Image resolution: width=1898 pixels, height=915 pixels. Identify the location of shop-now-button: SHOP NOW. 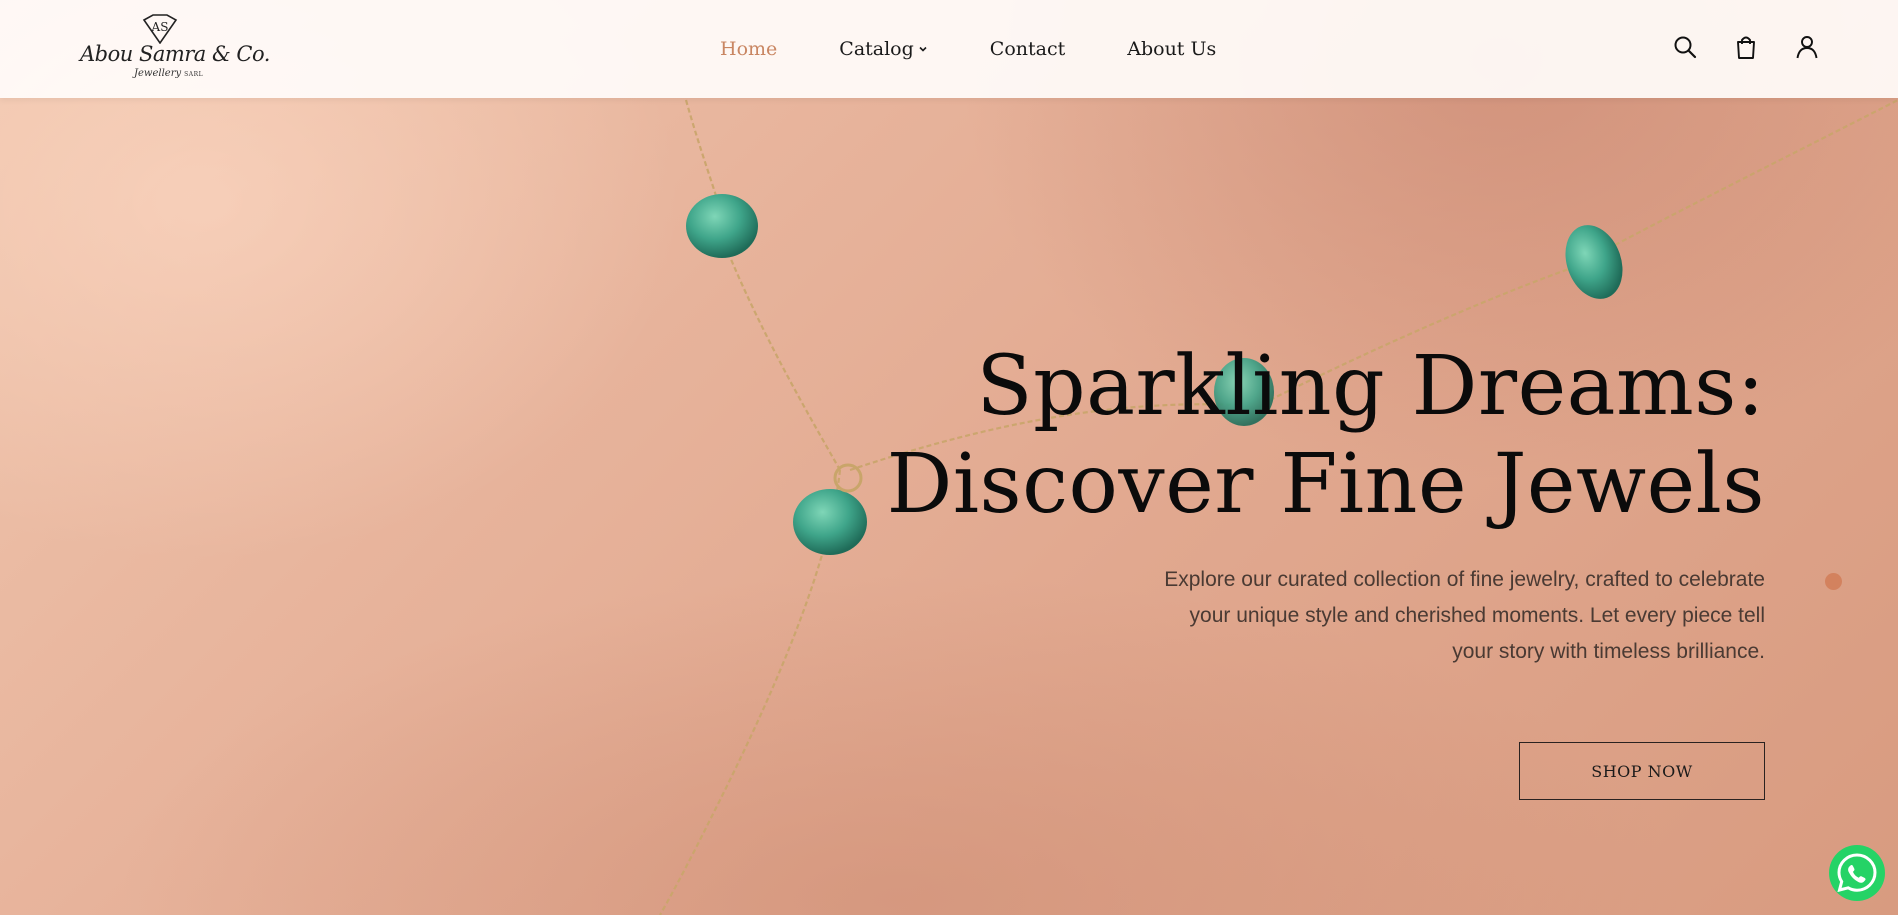
(1642, 771).